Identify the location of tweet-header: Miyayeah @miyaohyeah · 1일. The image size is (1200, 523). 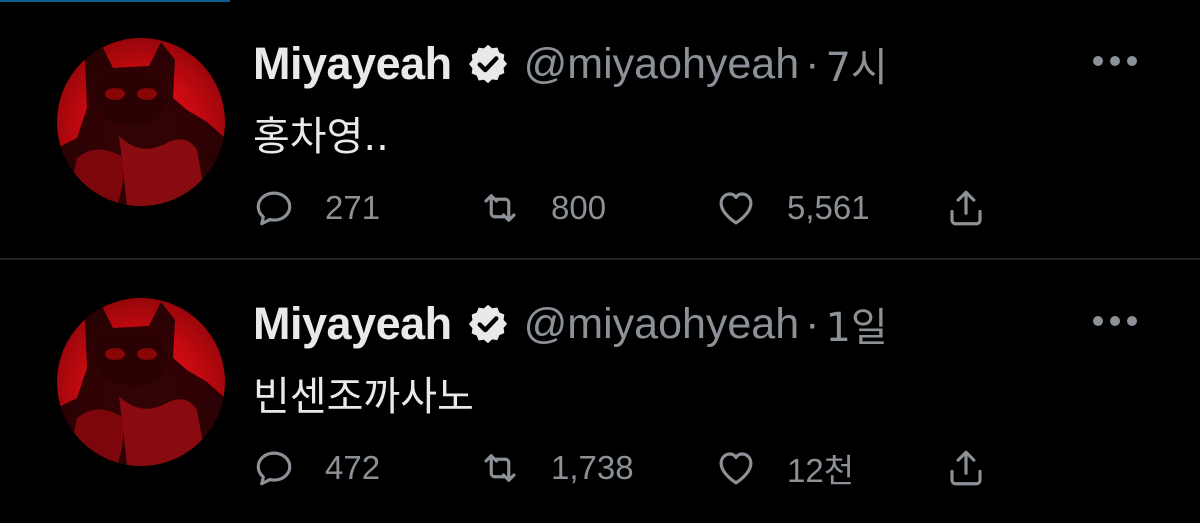
(570, 324).